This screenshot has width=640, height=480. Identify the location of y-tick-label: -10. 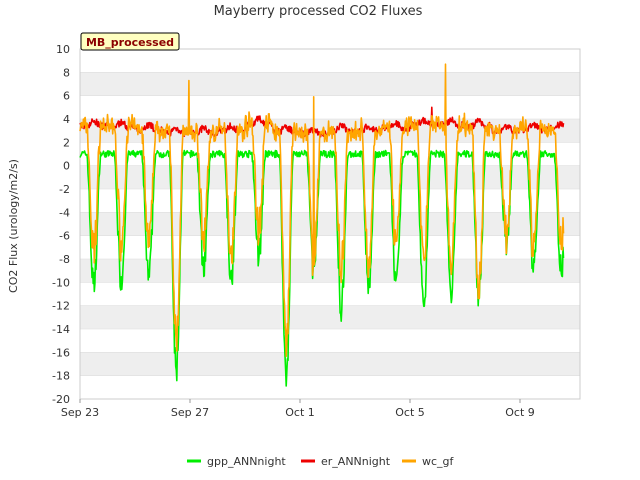
(61, 282).